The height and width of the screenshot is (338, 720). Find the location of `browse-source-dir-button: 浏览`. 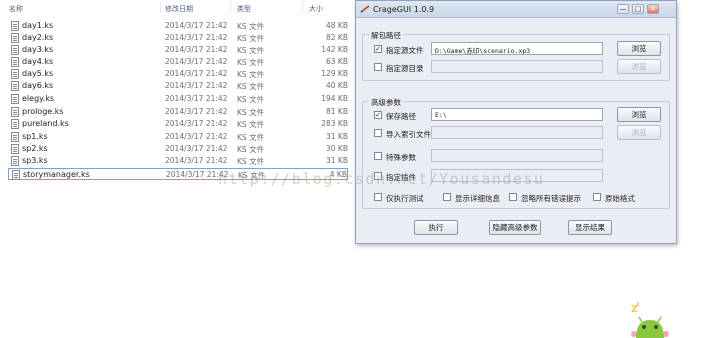

browse-source-dir-button: 浏览 is located at coordinates (639, 66).